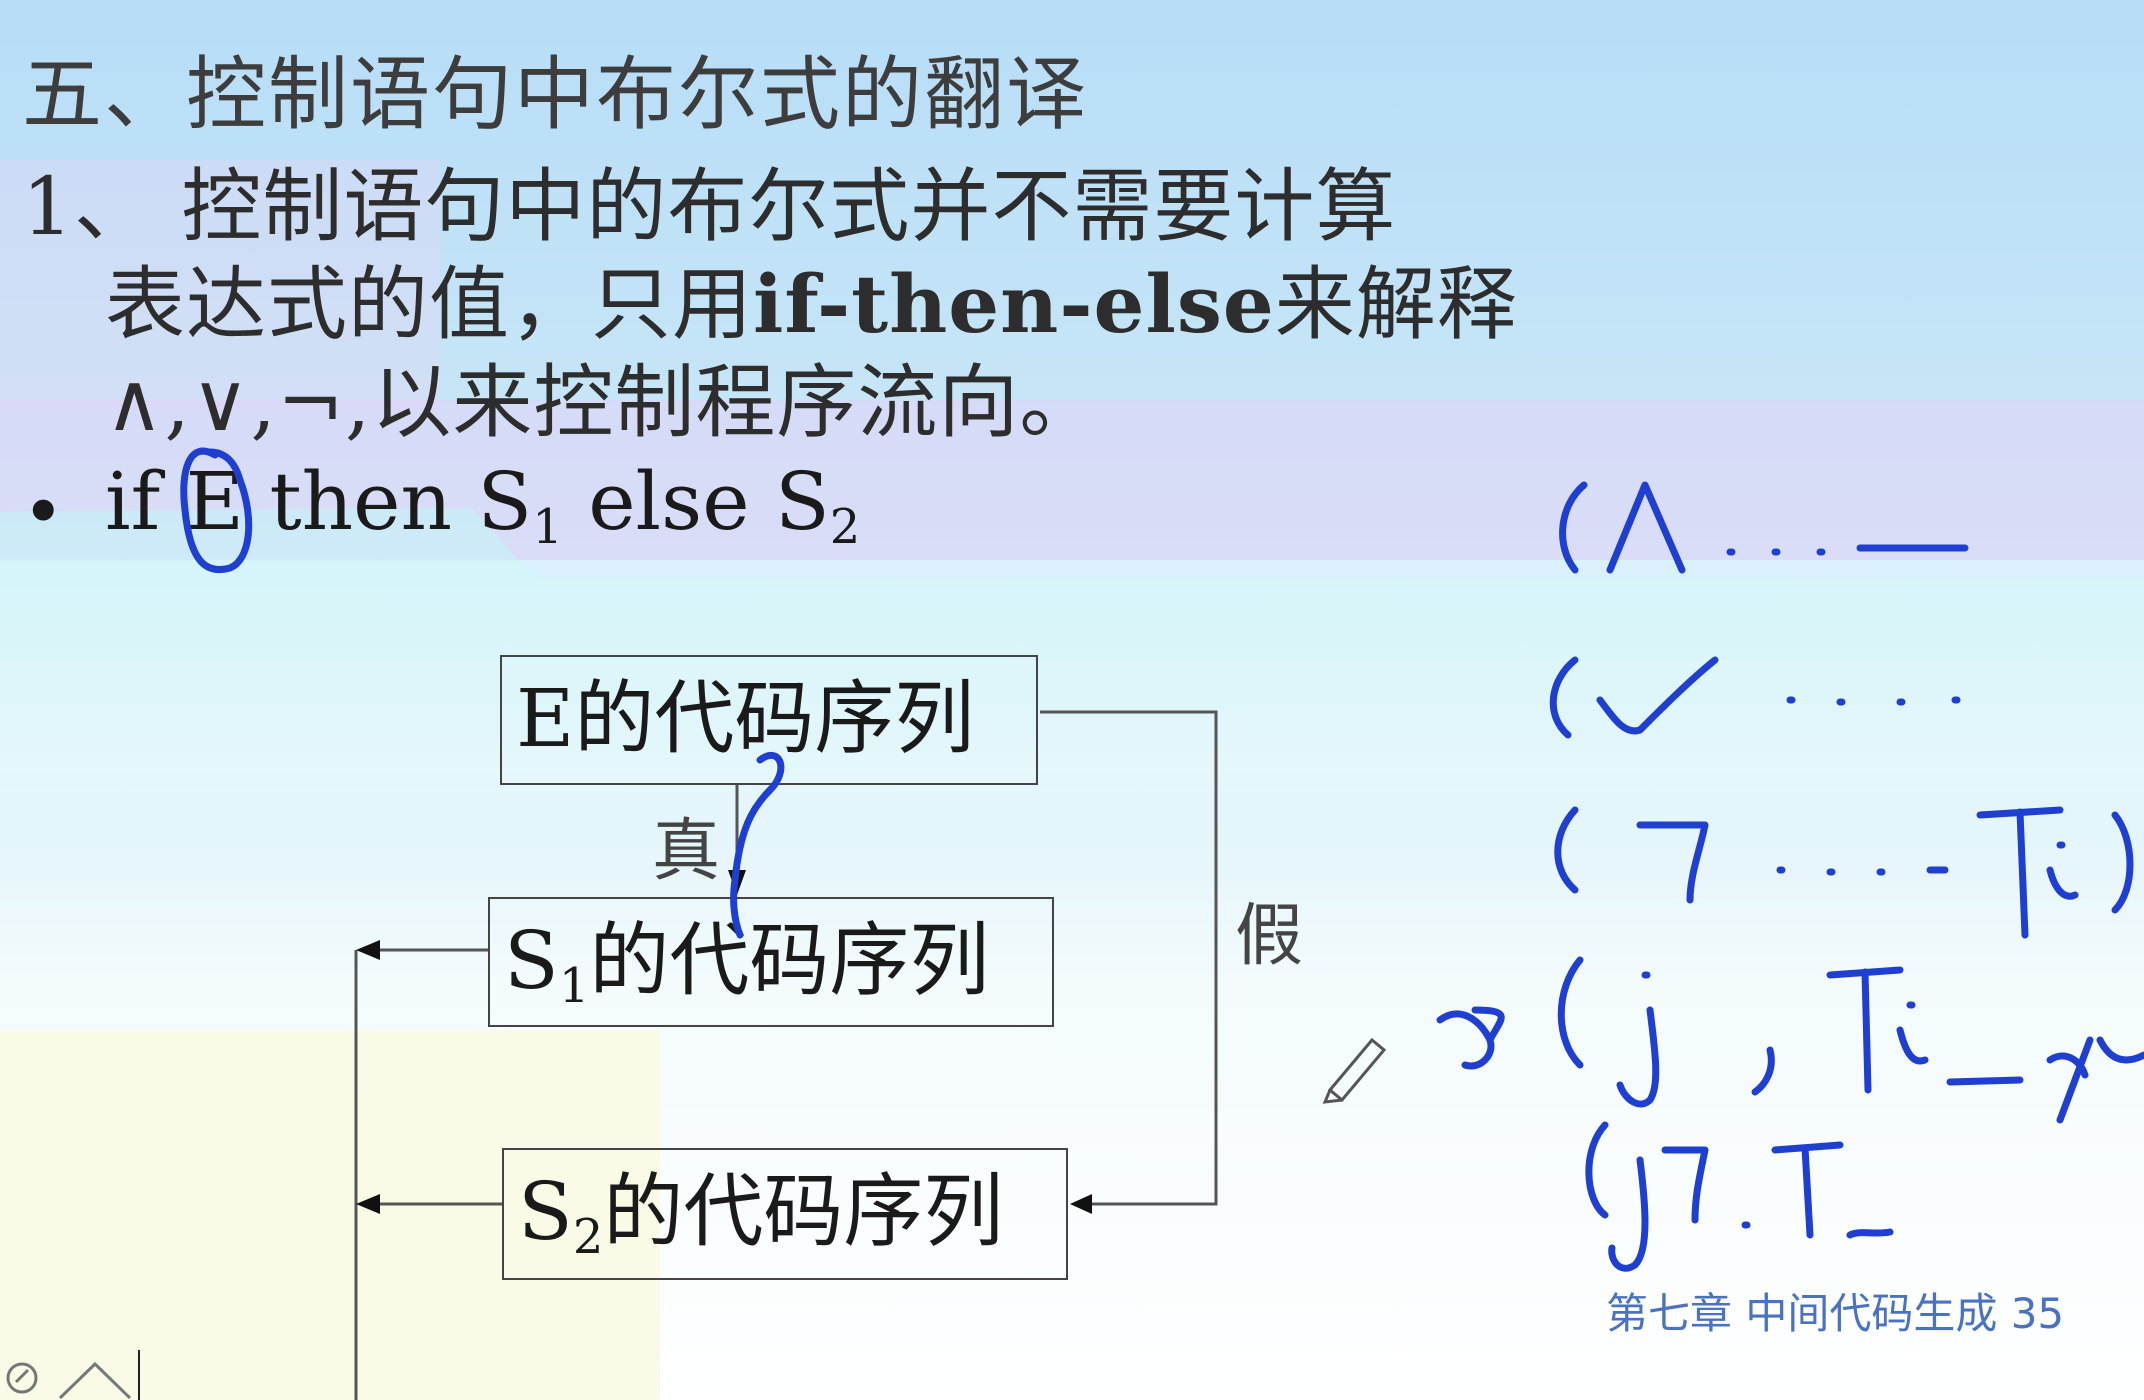 The height and width of the screenshot is (1400, 2144). I want to click on annotation-x, so click(1470, 1038).